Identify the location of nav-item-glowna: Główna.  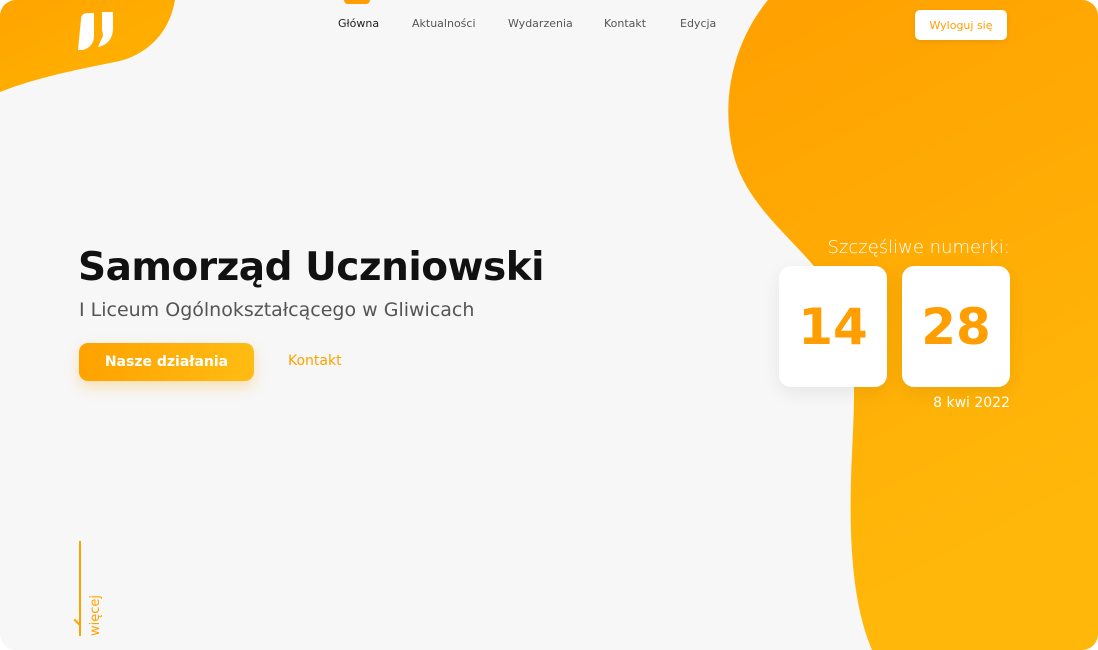
(358, 23).